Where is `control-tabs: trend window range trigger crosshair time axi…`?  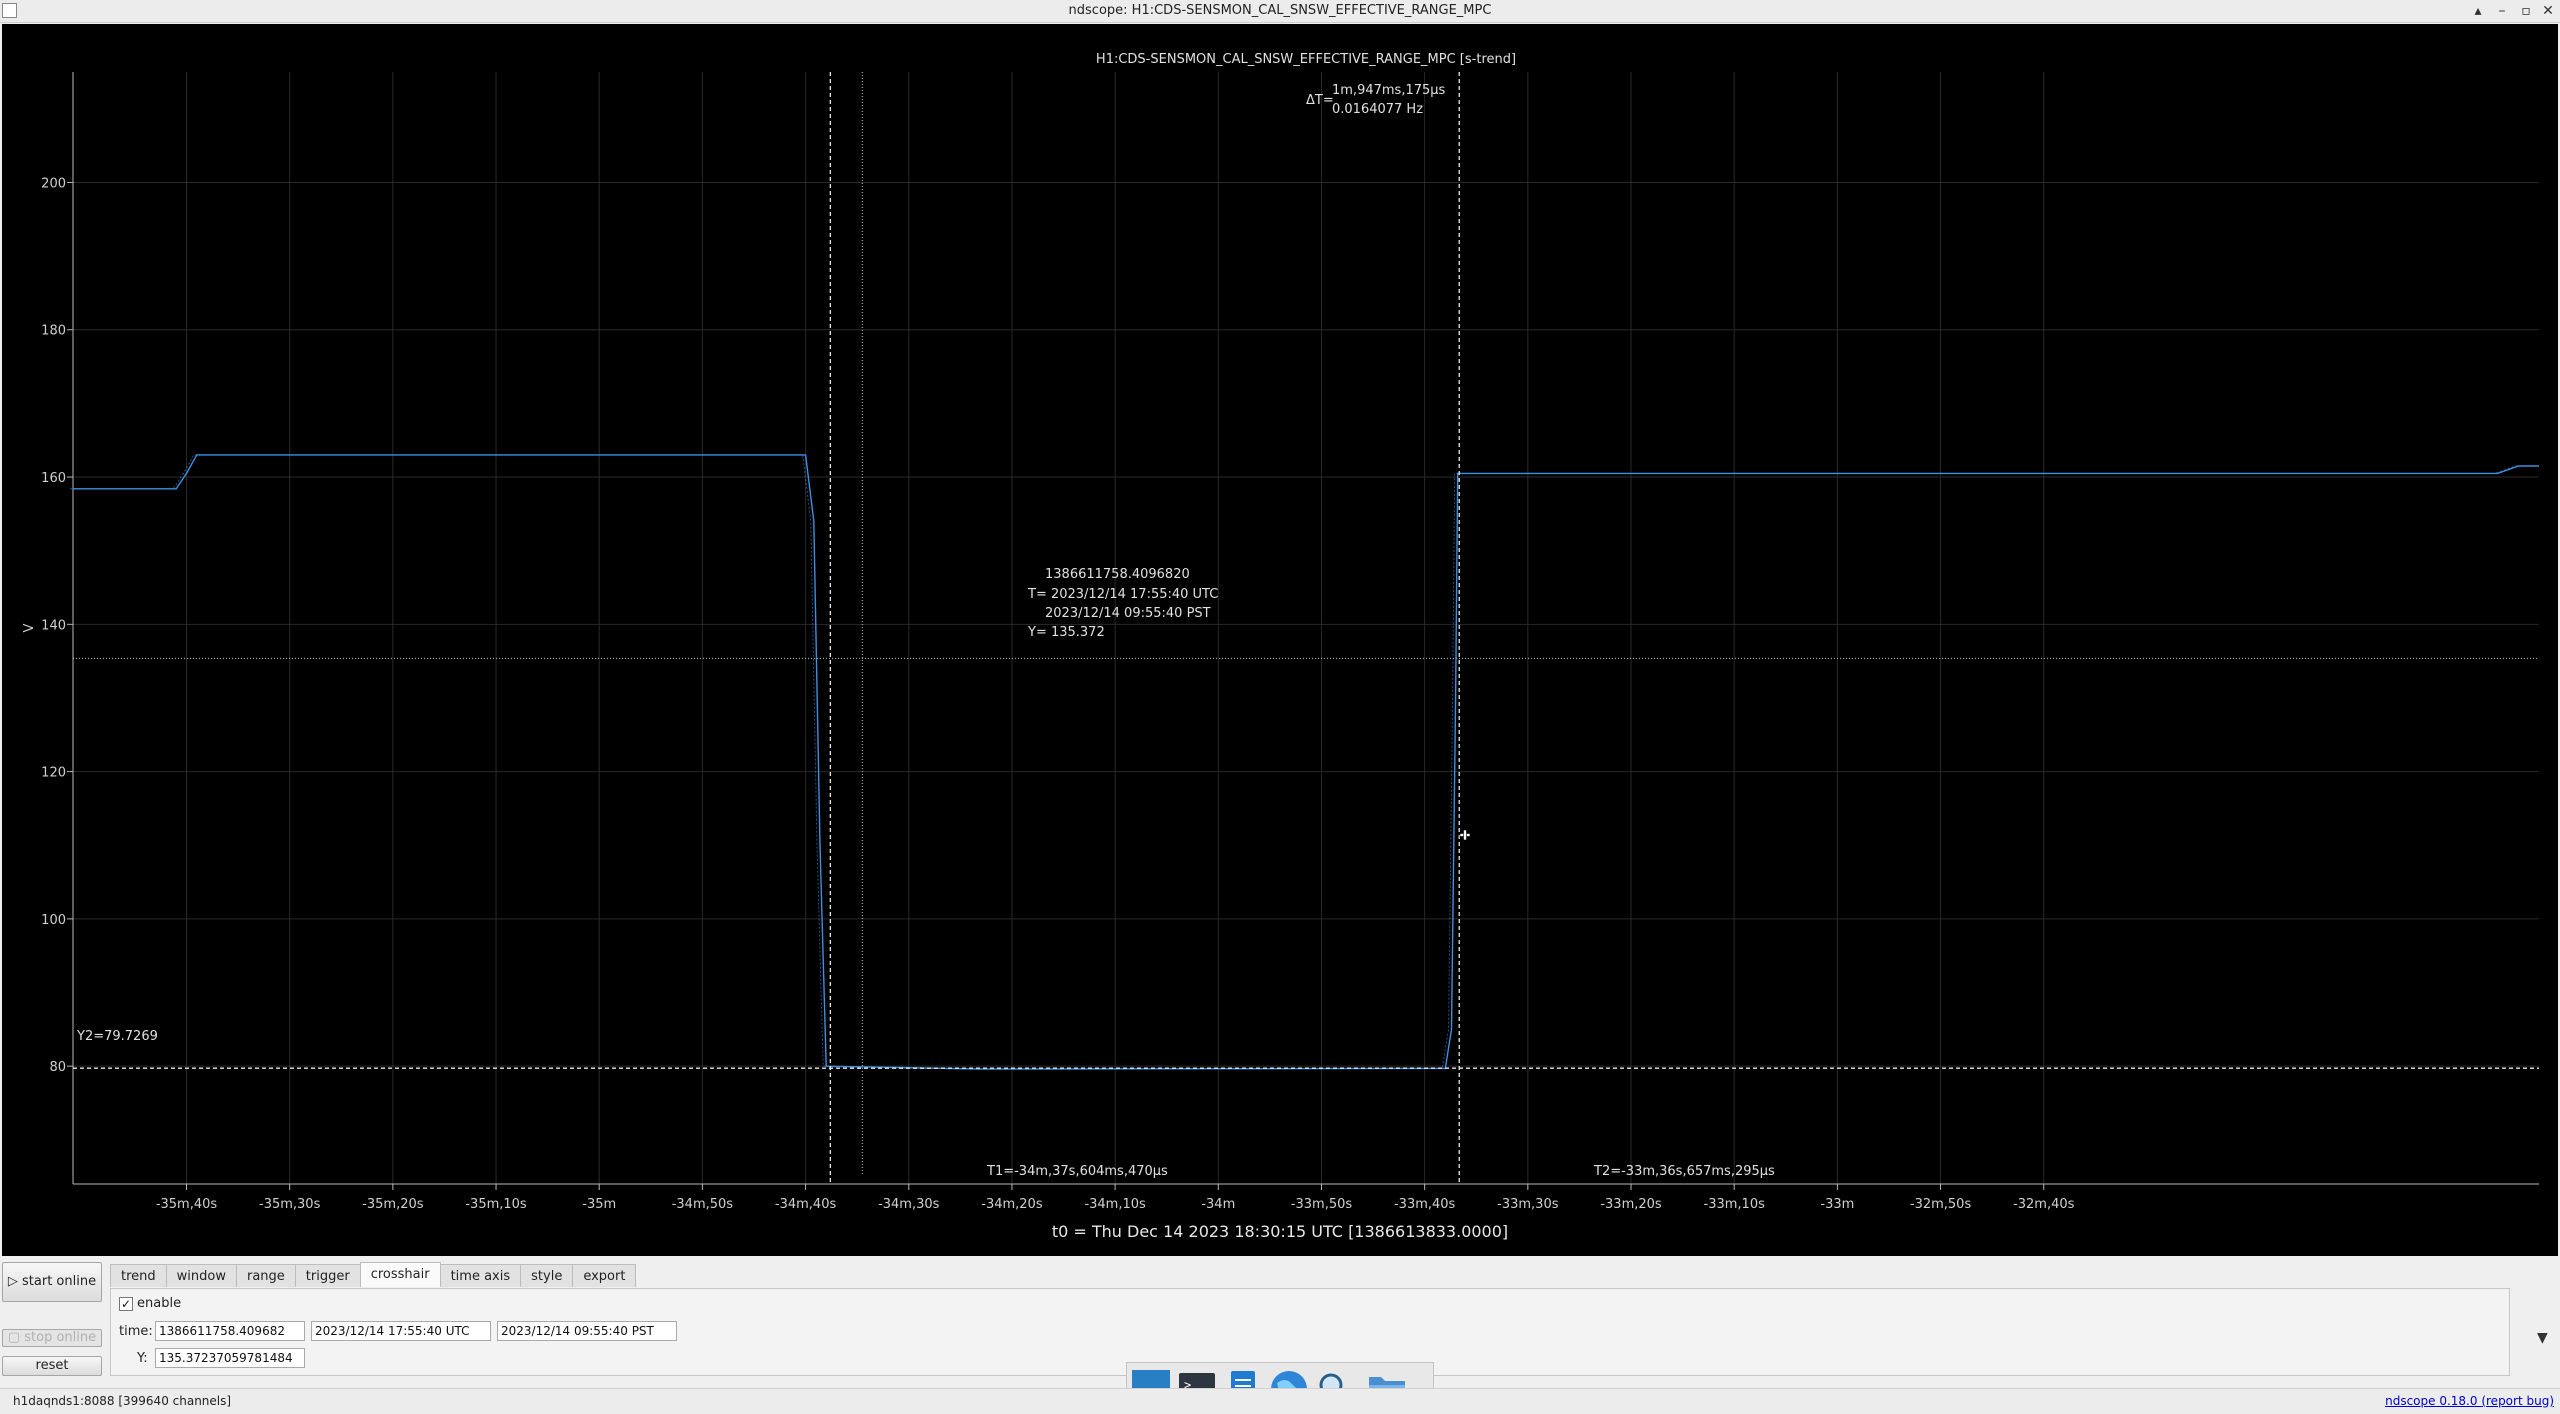
control-tabs: trend window range trigger crosshair time axi… is located at coordinates (373, 1275).